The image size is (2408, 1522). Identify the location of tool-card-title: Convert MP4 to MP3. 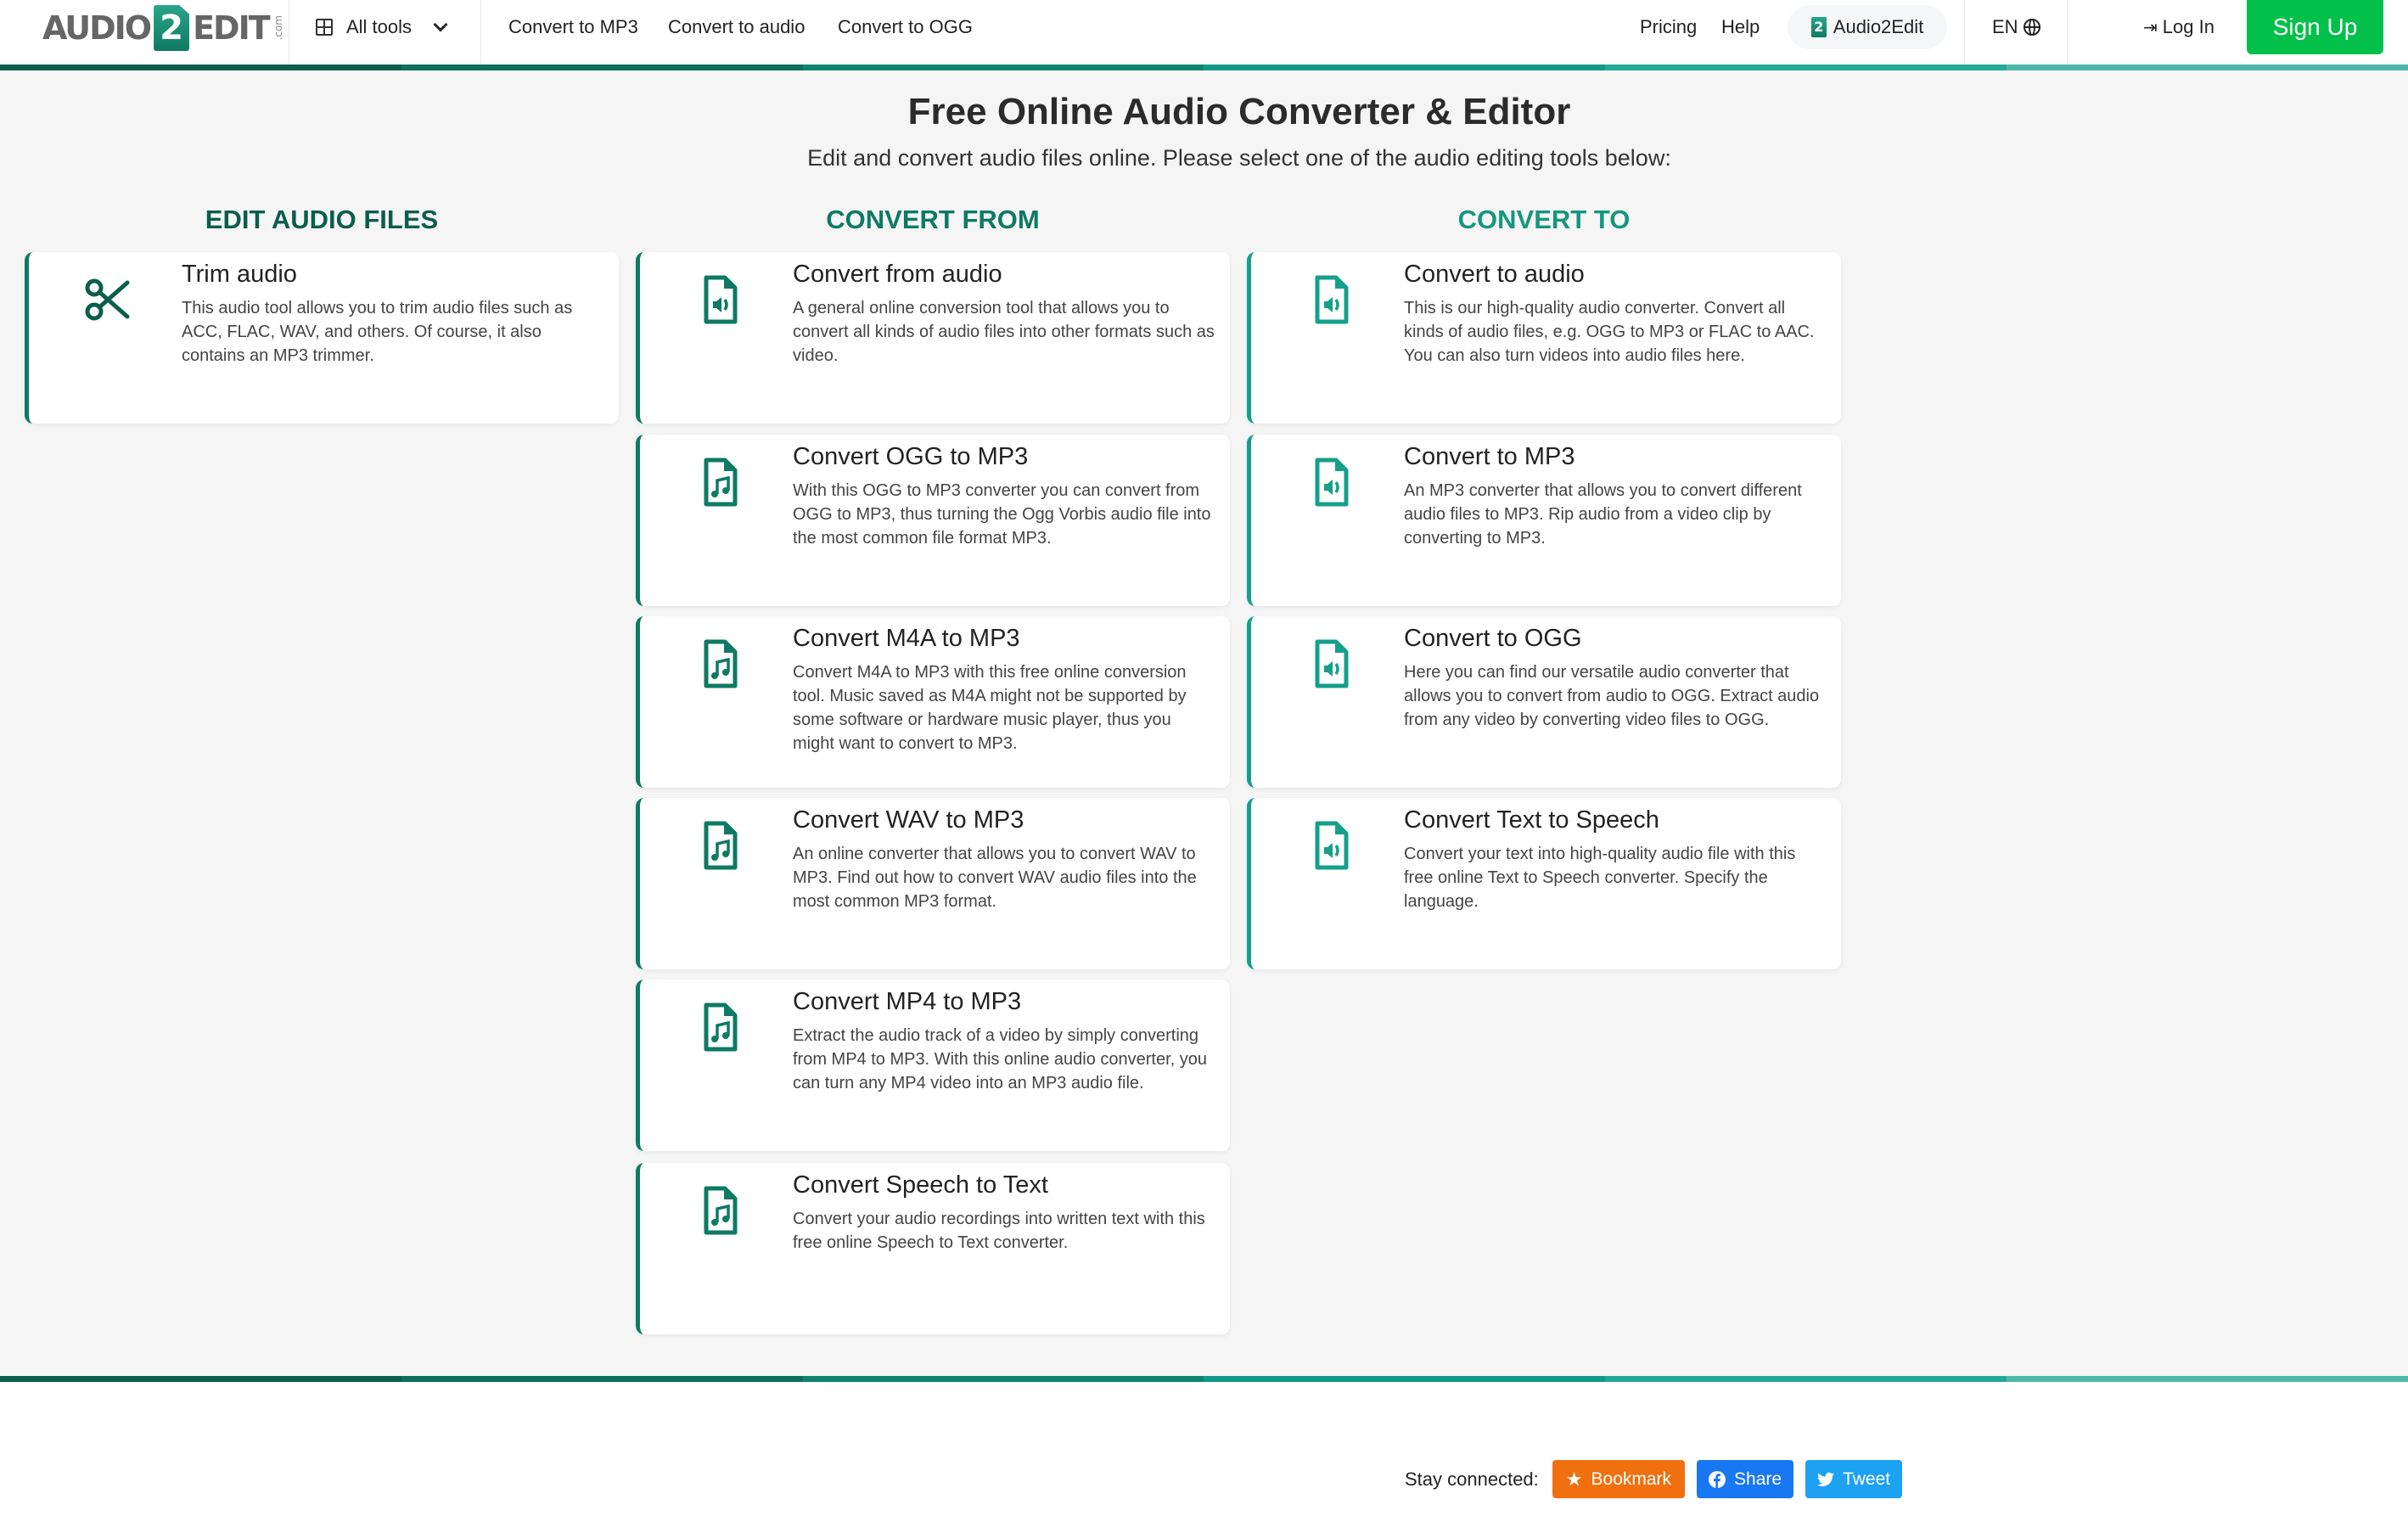
(907, 1001).